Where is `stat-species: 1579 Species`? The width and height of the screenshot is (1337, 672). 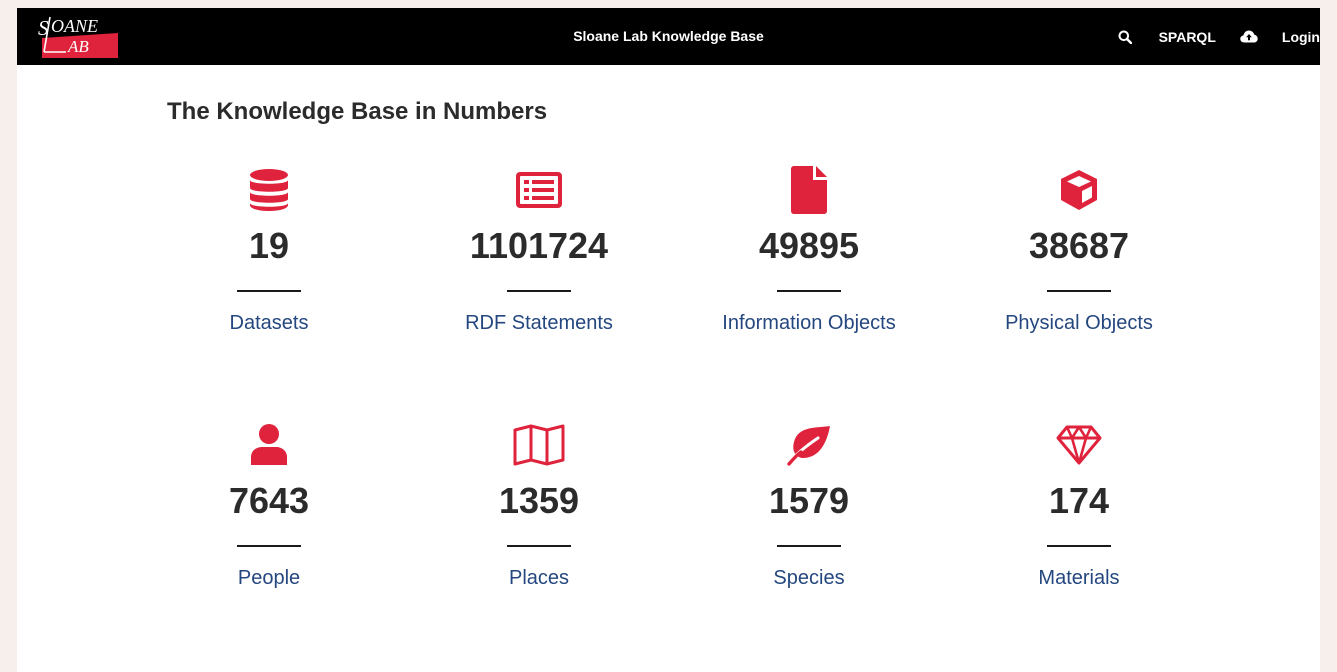 stat-species: 1579 Species is located at coordinates (809, 540).